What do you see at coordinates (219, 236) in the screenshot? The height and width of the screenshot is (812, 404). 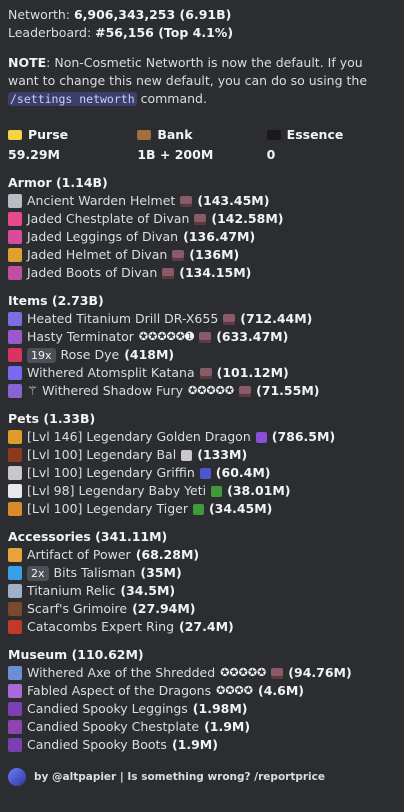 I see `item-value: (136.47M)` at bounding box center [219, 236].